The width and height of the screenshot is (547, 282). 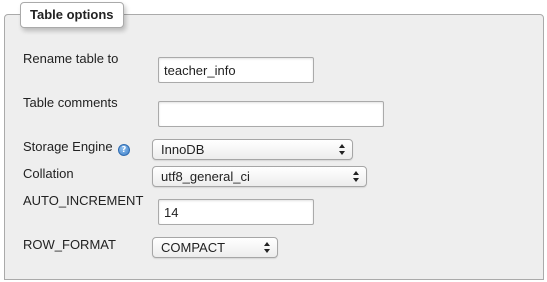 What do you see at coordinates (68, 146) in the screenshot?
I see `storage-engine-label: Storage Engine` at bounding box center [68, 146].